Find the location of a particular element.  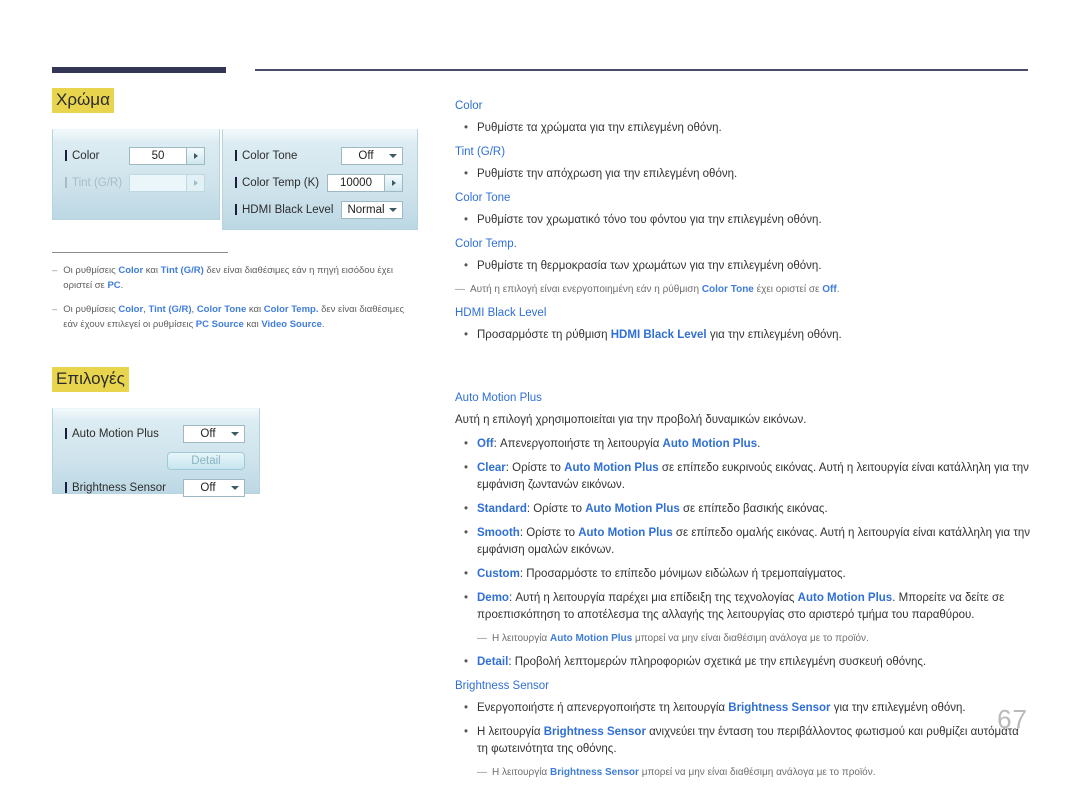

spinner-value: 50 is located at coordinates (158, 155).